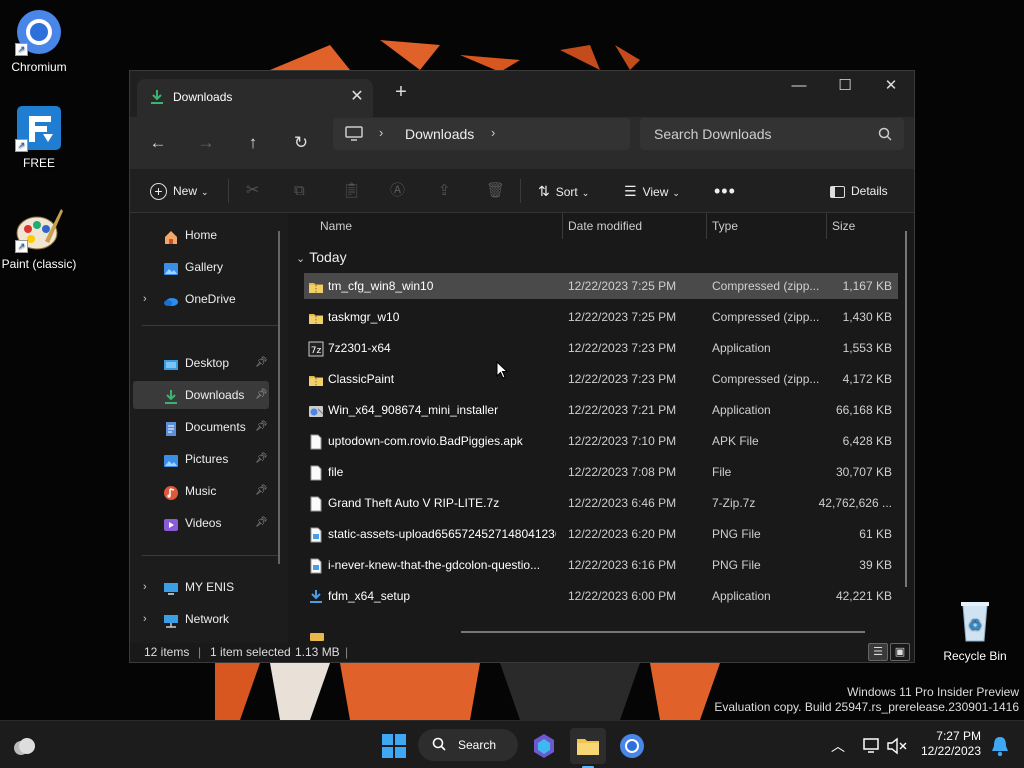  I want to click on tab-title: Downloads, so click(203, 97).